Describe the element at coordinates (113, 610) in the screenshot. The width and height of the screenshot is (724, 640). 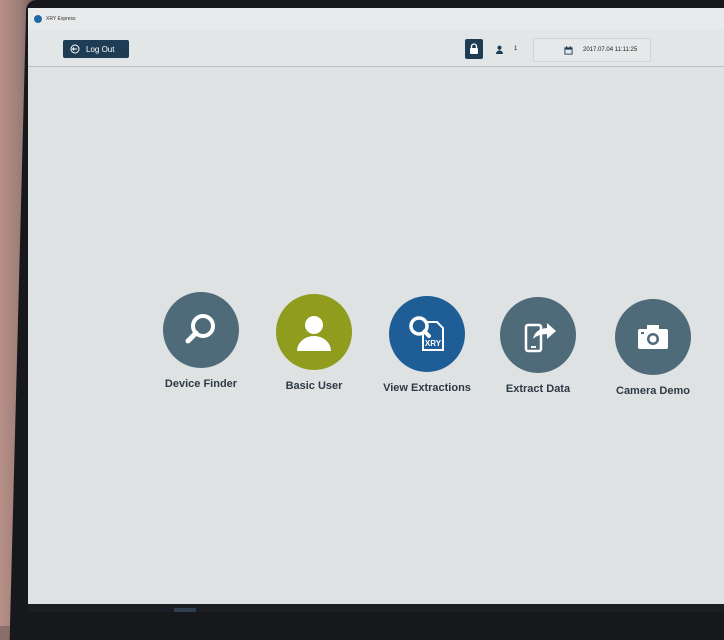
I see `edge-browser-button` at that location.